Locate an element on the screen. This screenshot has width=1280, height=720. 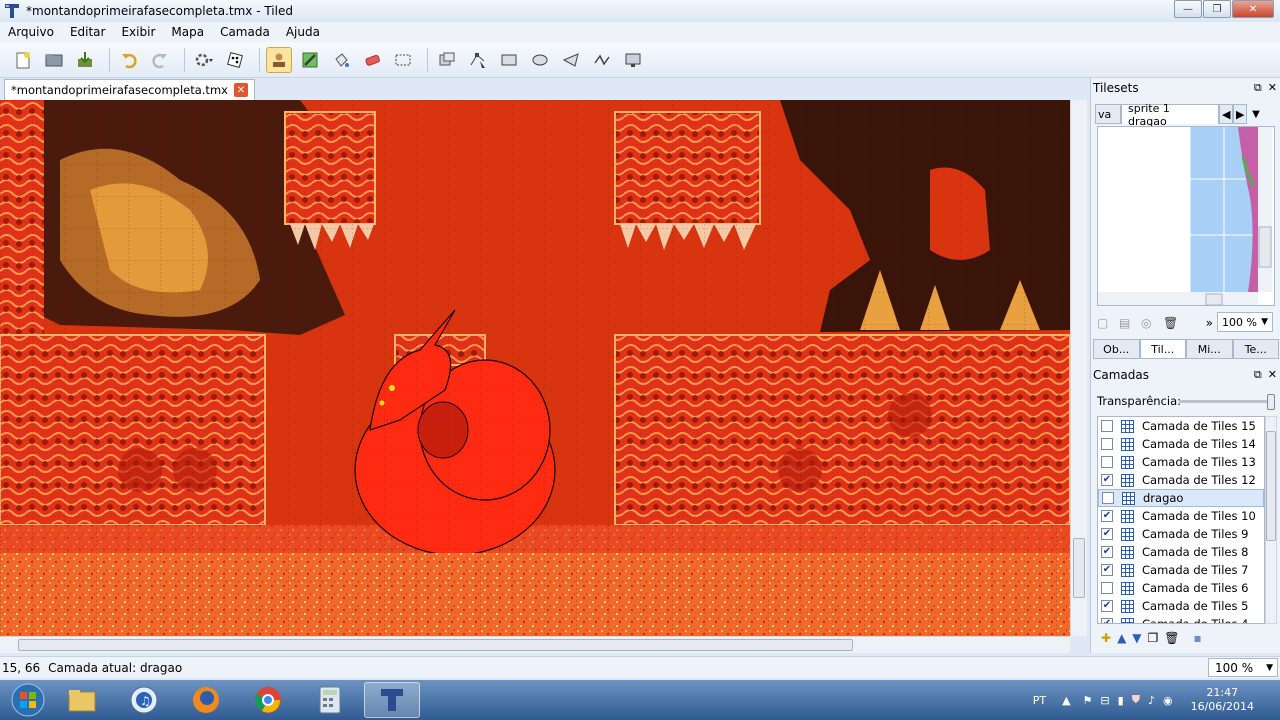
new-file-icon is located at coordinates (23, 60).